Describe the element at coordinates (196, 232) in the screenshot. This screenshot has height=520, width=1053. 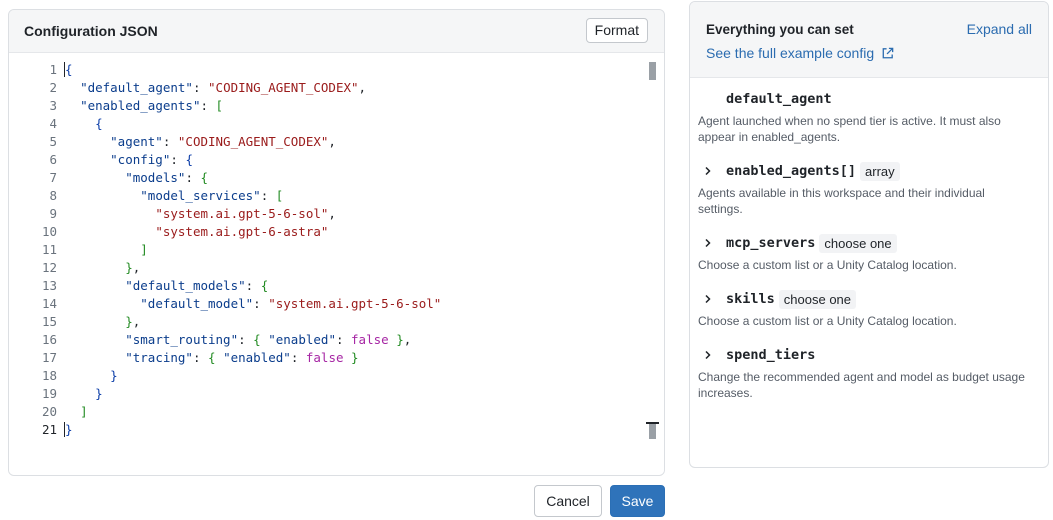
I see `code-line: "system.ai.gpt-6-astra"` at that location.